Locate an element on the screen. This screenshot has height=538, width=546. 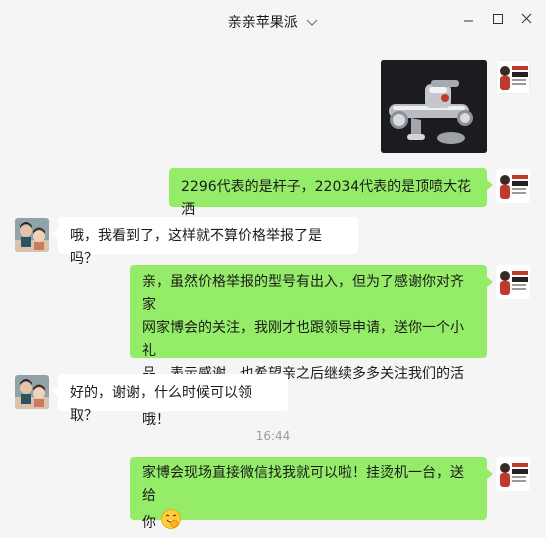
faucet-image is located at coordinates (434, 106).